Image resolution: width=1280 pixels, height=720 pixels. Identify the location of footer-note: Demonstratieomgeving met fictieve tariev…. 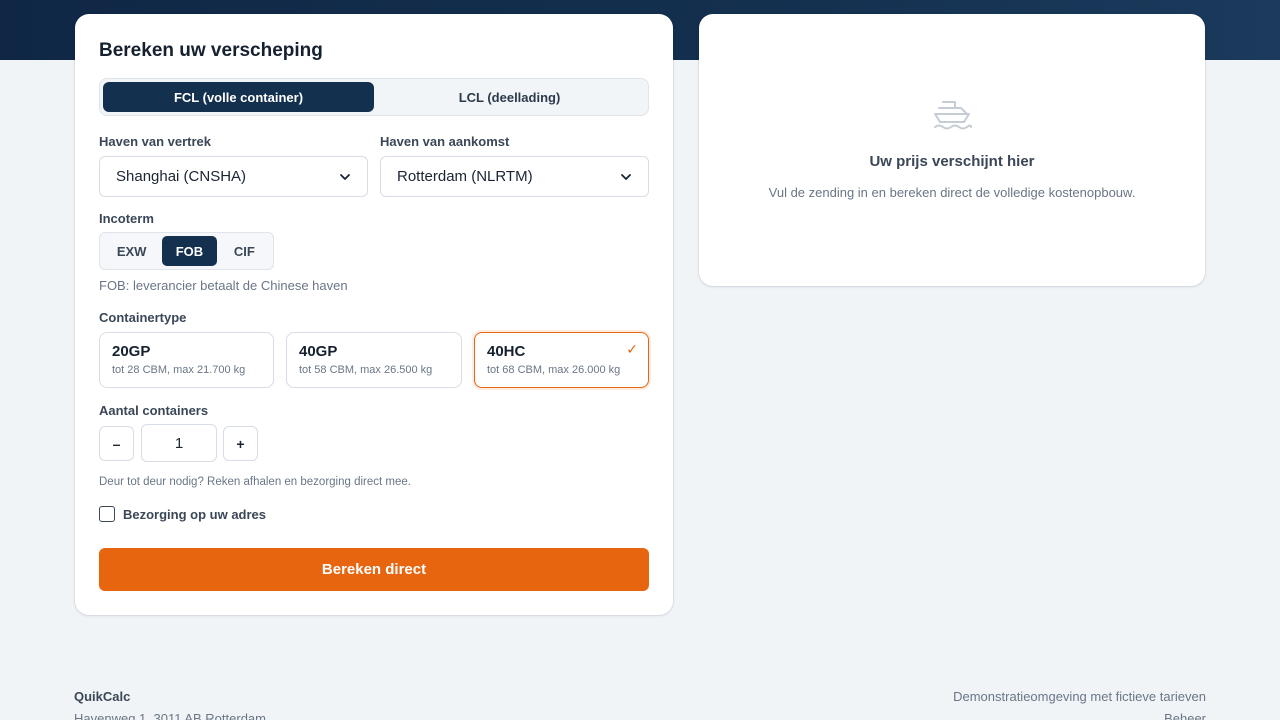
(1079, 696).